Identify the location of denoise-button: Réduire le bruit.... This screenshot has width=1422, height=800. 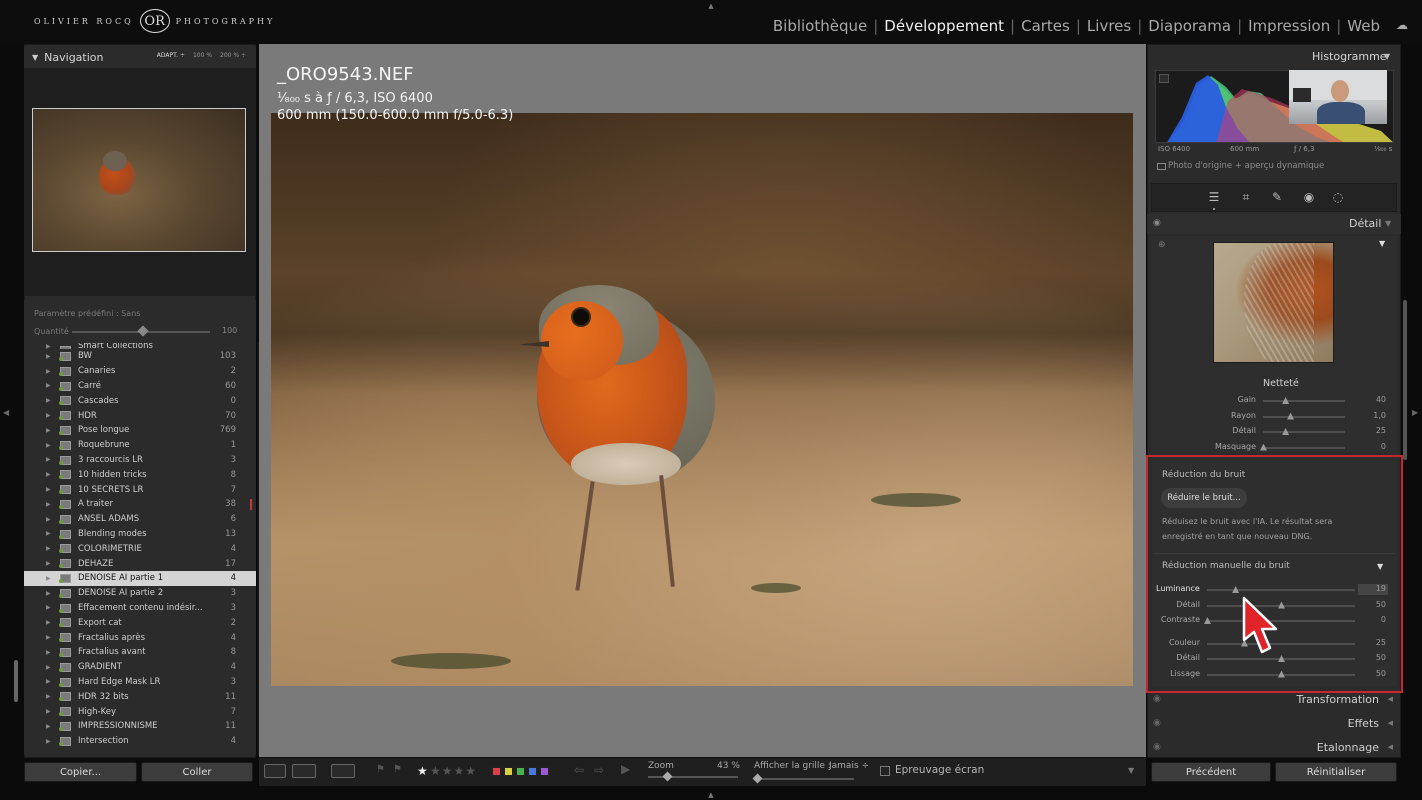
(1204, 498).